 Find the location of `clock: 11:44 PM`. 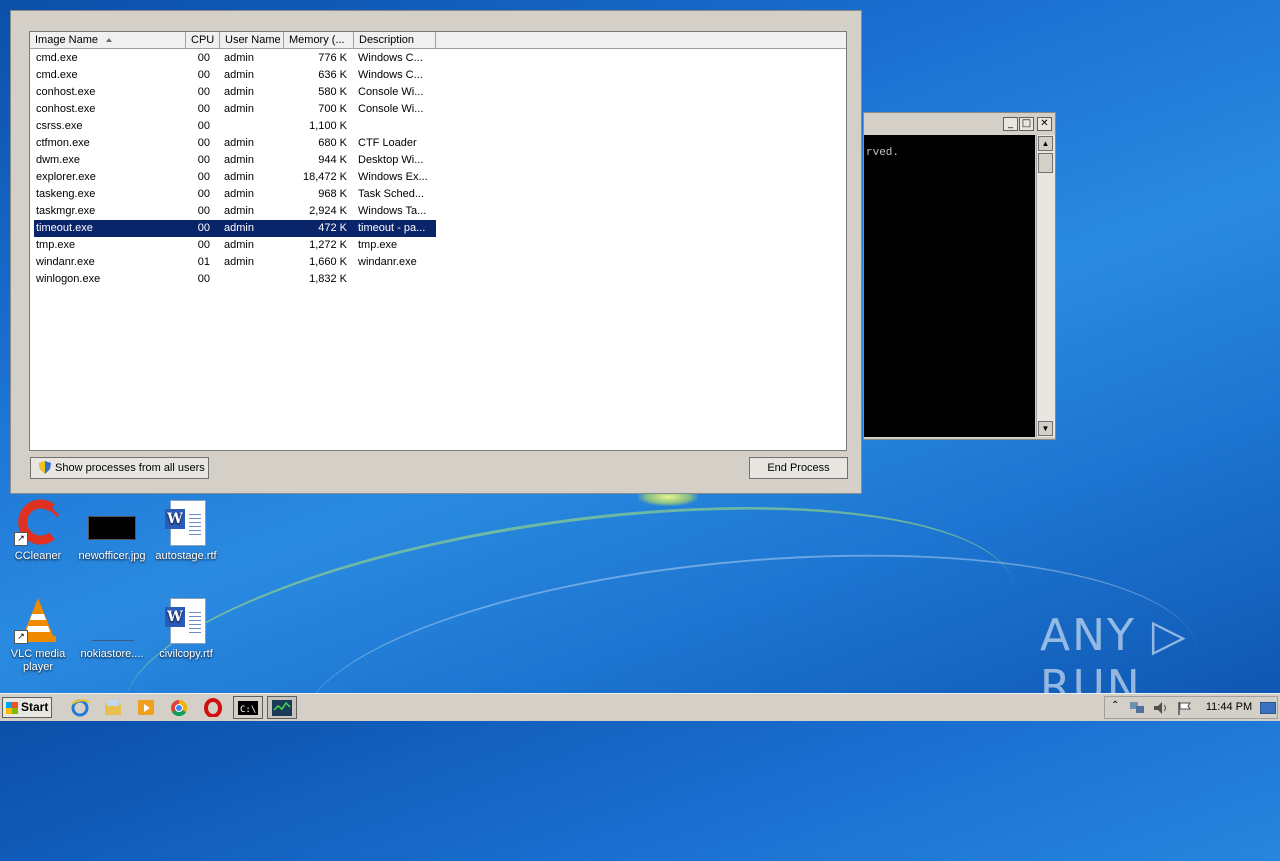

clock: 11:44 PM is located at coordinates (1229, 707).